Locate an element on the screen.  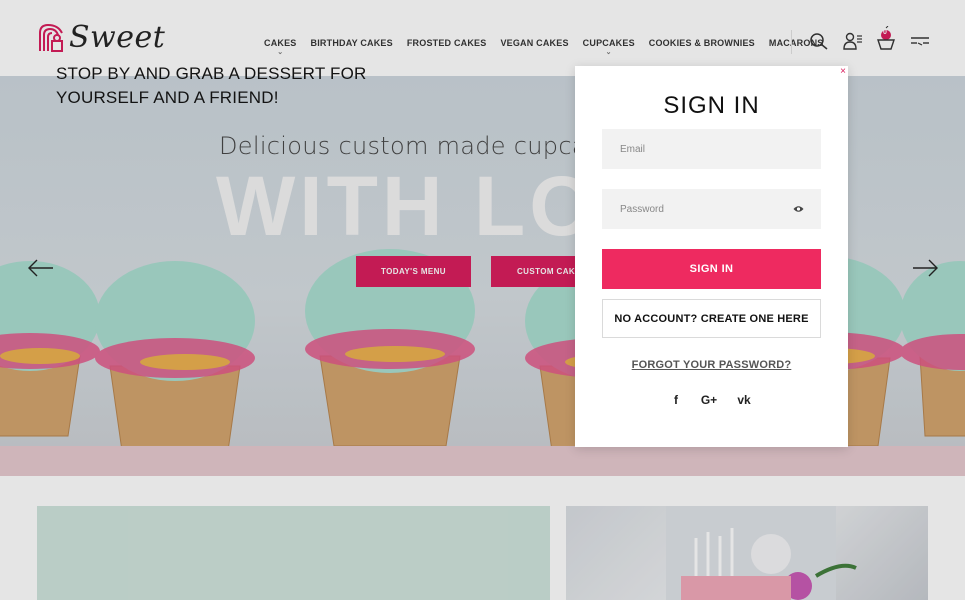
nav-item-frosted-cakes: FROSTED CAKES is located at coordinates (447, 43).